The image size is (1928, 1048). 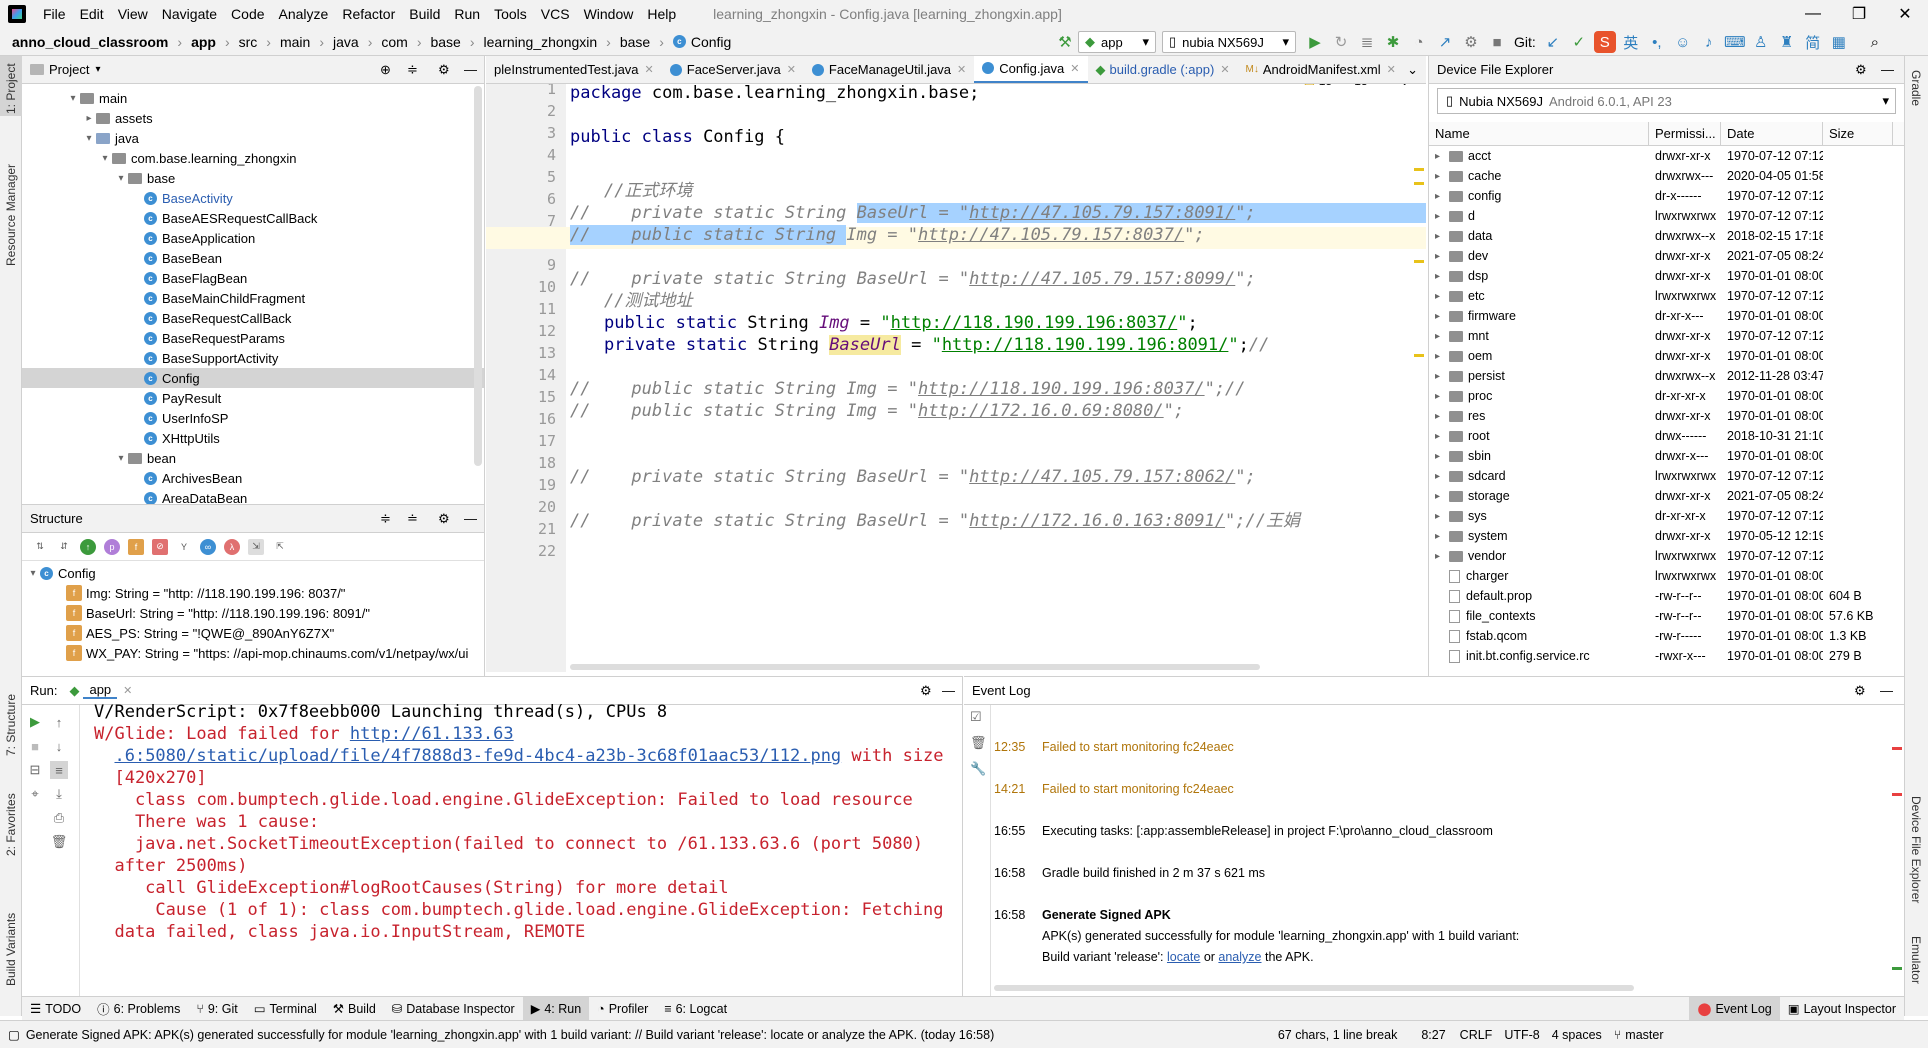 I want to click on status-line-separator: CRLF, so click(x=1476, y=1035).